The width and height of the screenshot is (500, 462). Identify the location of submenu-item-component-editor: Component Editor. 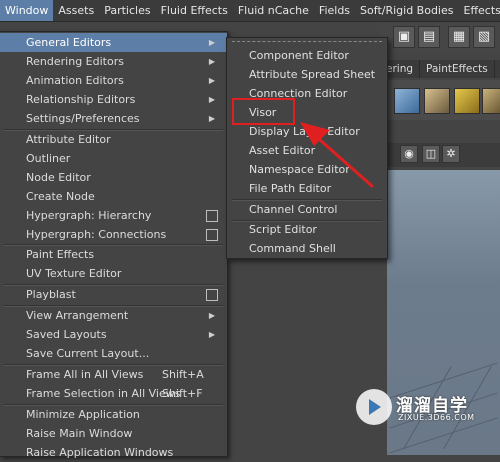
(307, 55).